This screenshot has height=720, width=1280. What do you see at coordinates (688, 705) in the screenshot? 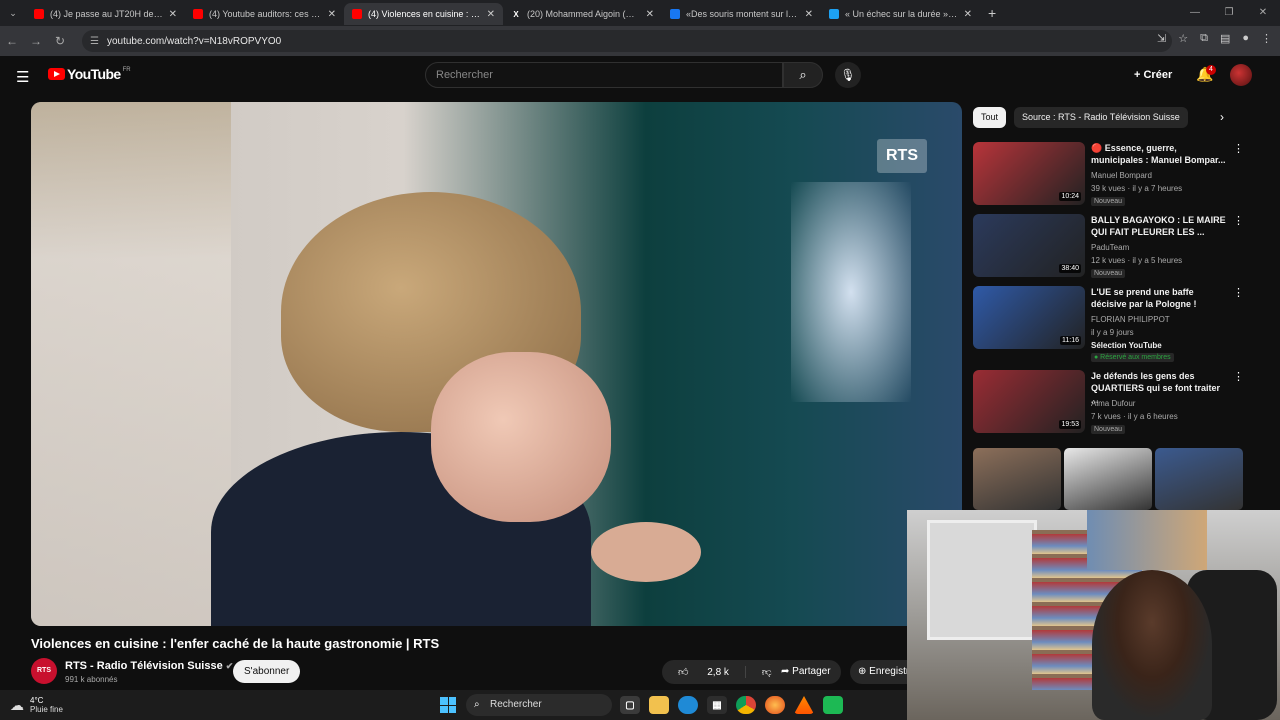
I see `edge-icon` at bounding box center [688, 705].